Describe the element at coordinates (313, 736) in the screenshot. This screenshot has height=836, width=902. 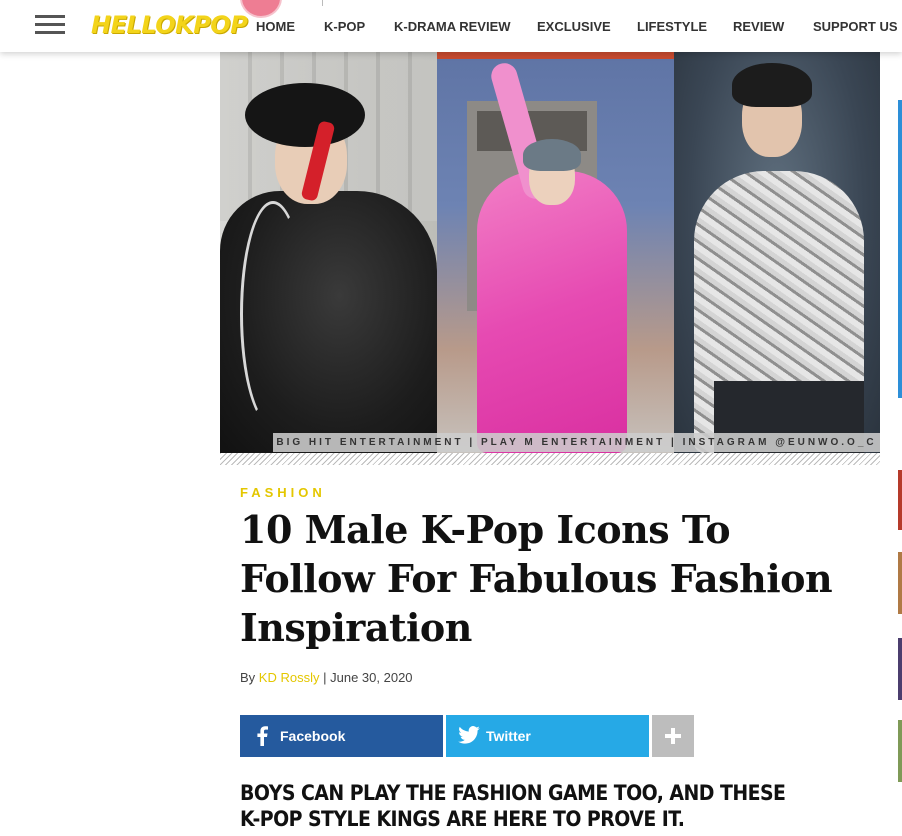
I see `facebook-share-label: Facebook` at that location.